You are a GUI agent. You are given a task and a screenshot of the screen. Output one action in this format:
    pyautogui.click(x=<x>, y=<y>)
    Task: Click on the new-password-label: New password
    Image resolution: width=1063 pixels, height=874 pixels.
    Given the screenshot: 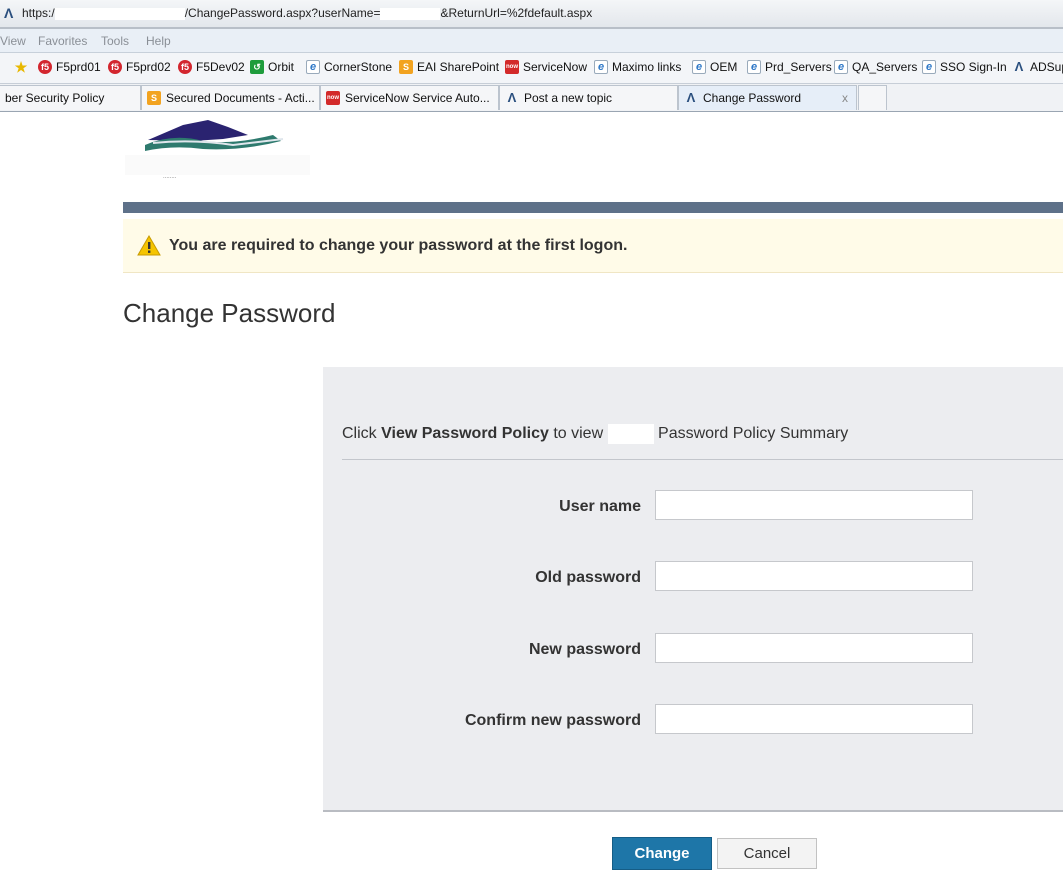 What is the action you would take?
    pyautogui.click(x=584, y=649)
    